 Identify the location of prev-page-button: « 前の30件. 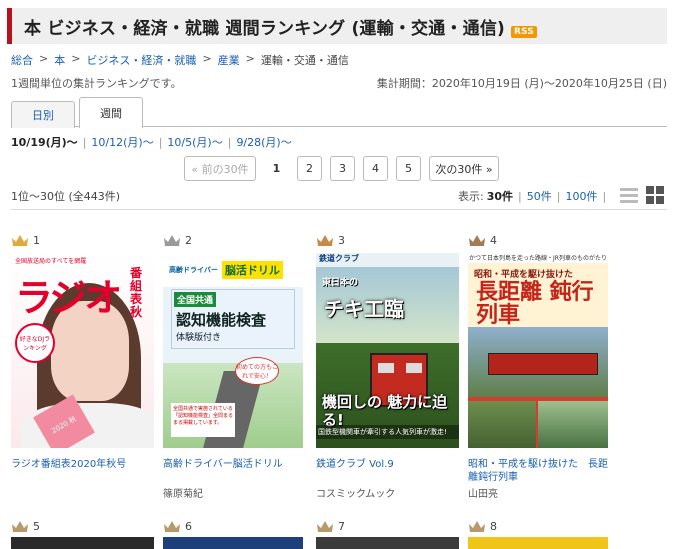
(220, 168).